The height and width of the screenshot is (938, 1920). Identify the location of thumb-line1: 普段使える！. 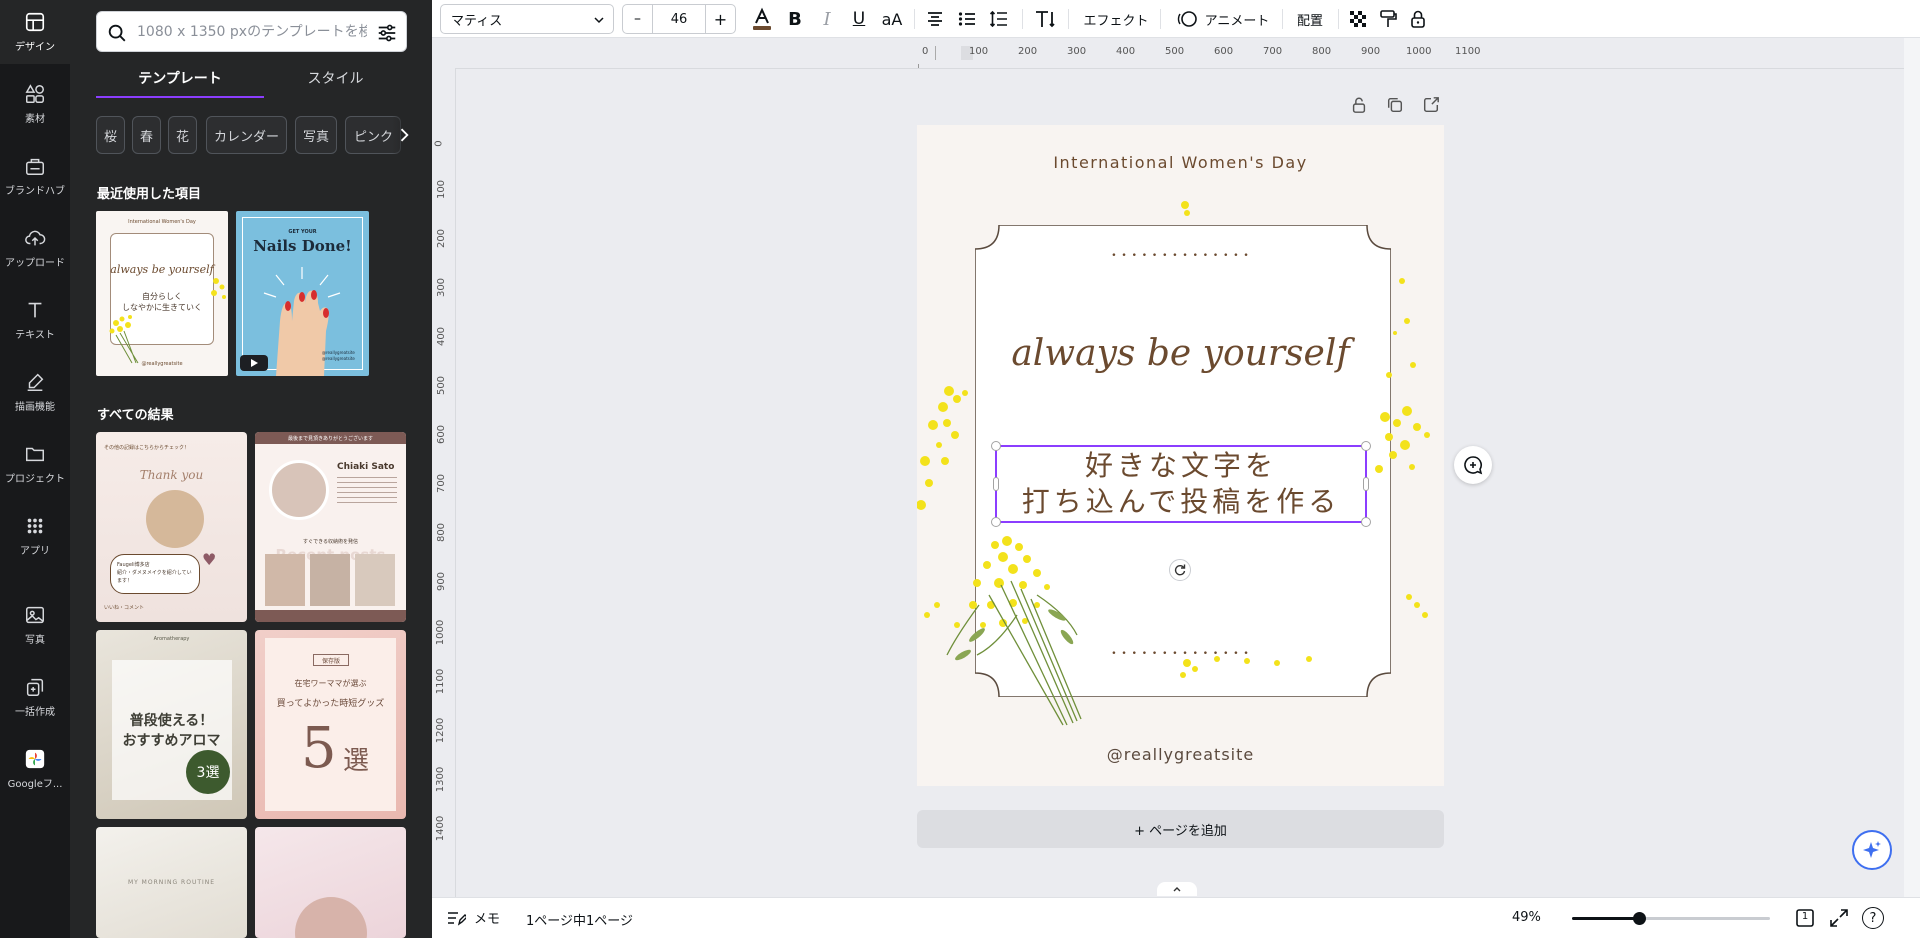
(171, 721).